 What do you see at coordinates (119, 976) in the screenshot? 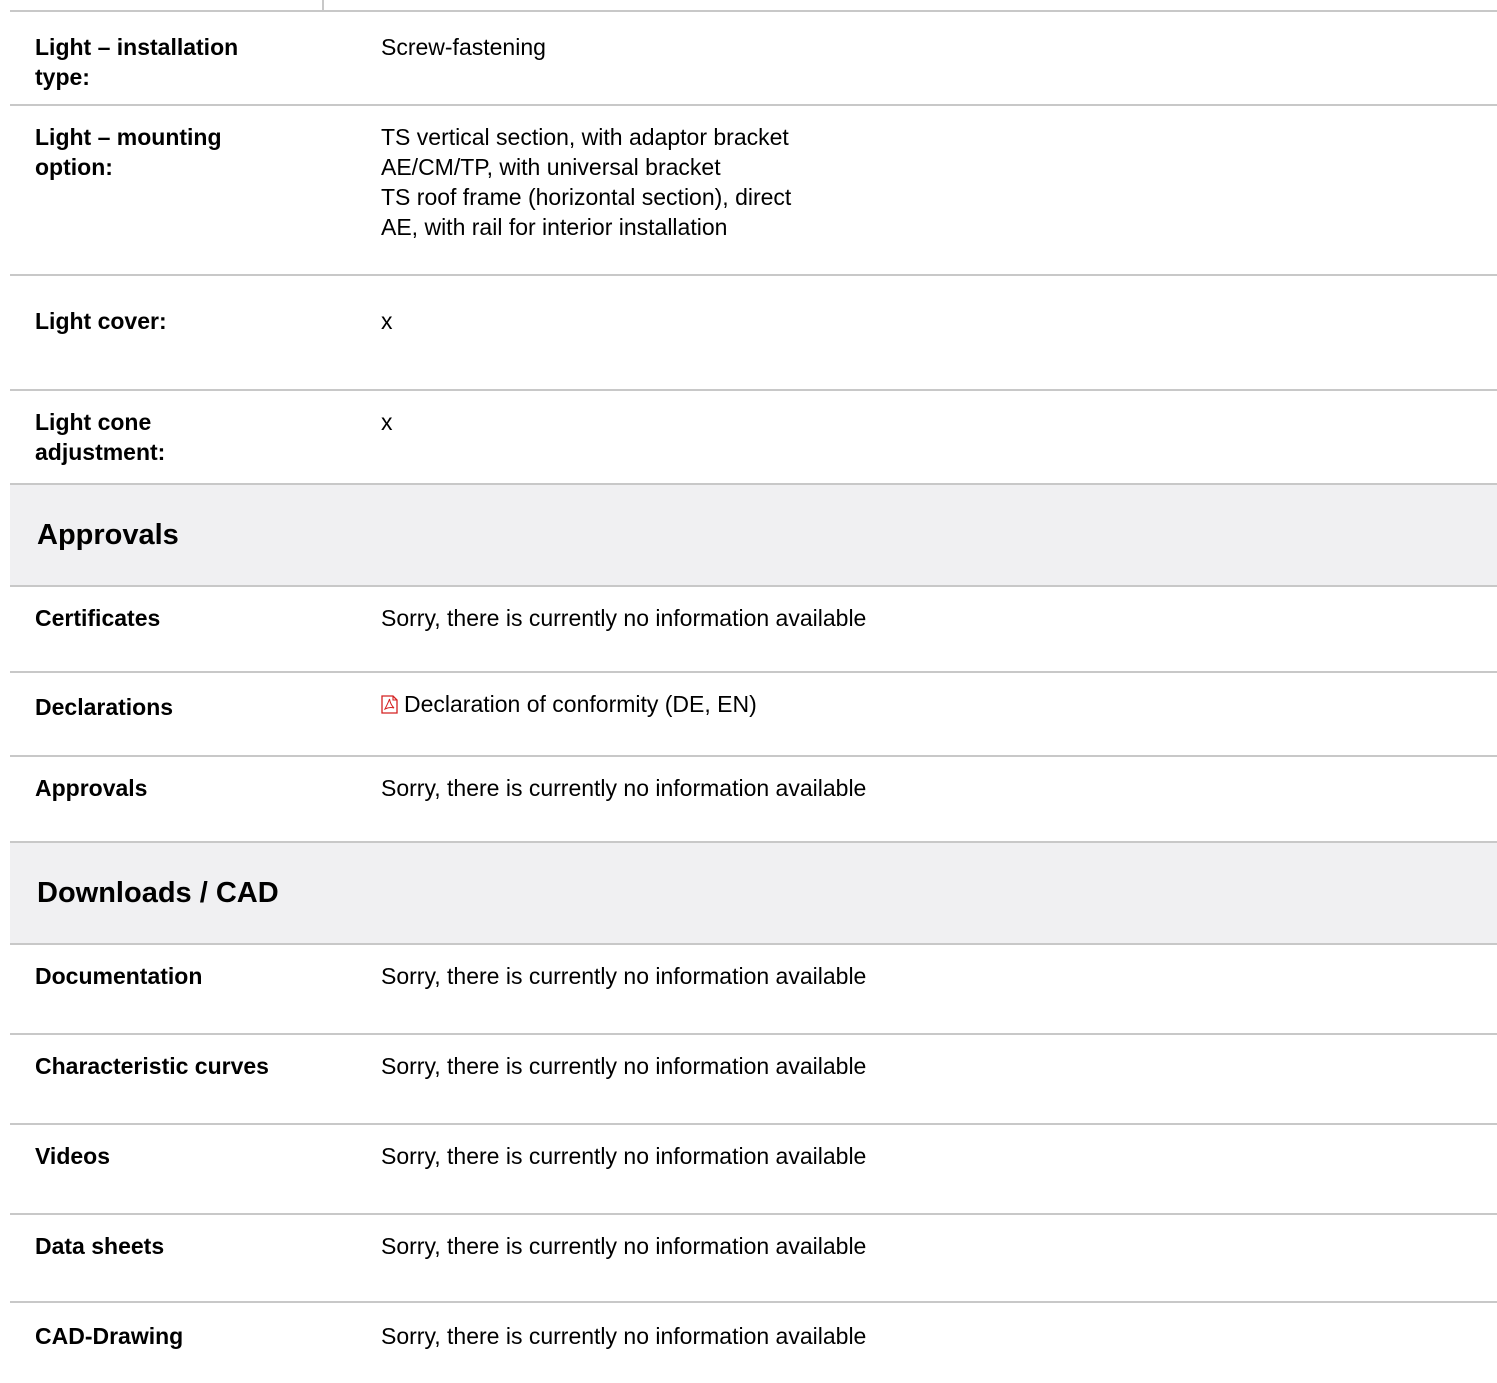
I see `row-label: Documentation` at bounding box center [119, 976].